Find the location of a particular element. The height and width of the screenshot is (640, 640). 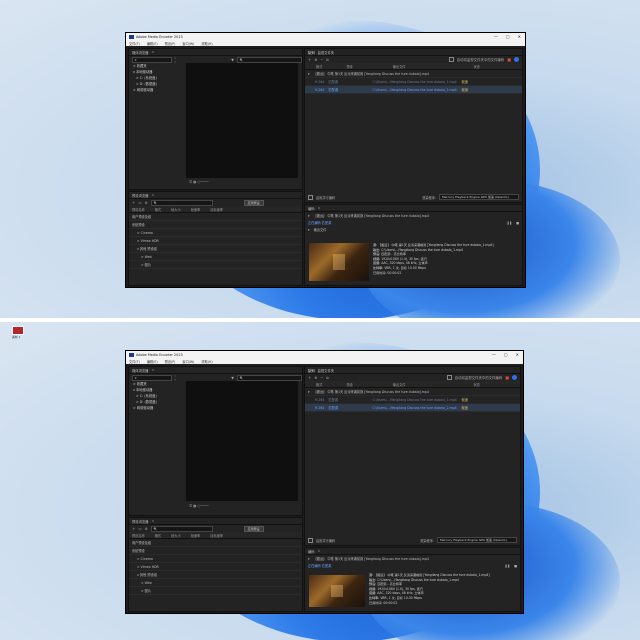

add-preset-icon: ＋ is located at coordinates (133, 202).